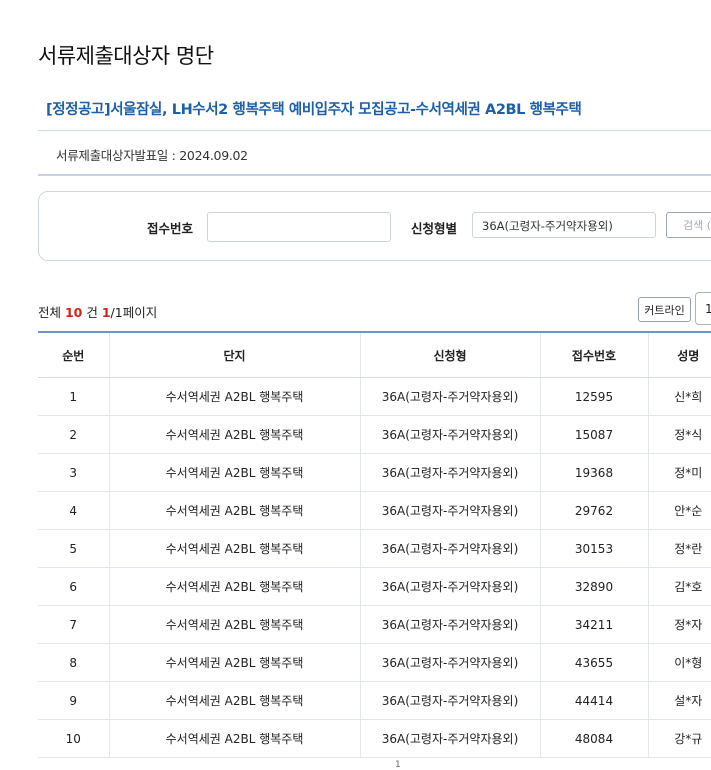 Image resolution: width=711 pixels, height=770 pixels. What do you see at coordinates (73, 312) in the screenshot?
I see `total-count: 10` at bounding box center [73, 312].